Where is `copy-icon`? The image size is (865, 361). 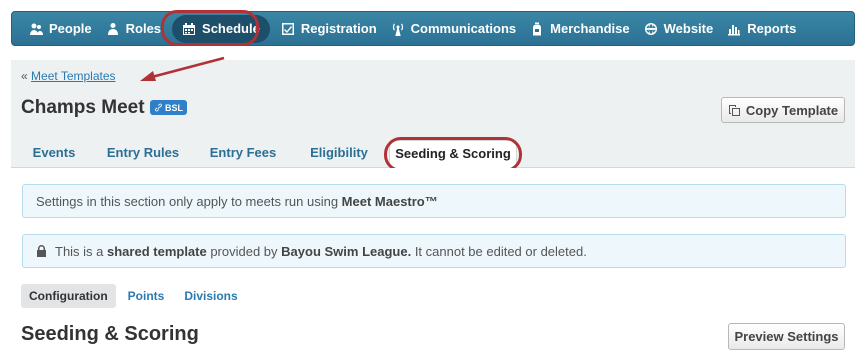
copy-icon is located at coordinates (734, 110).